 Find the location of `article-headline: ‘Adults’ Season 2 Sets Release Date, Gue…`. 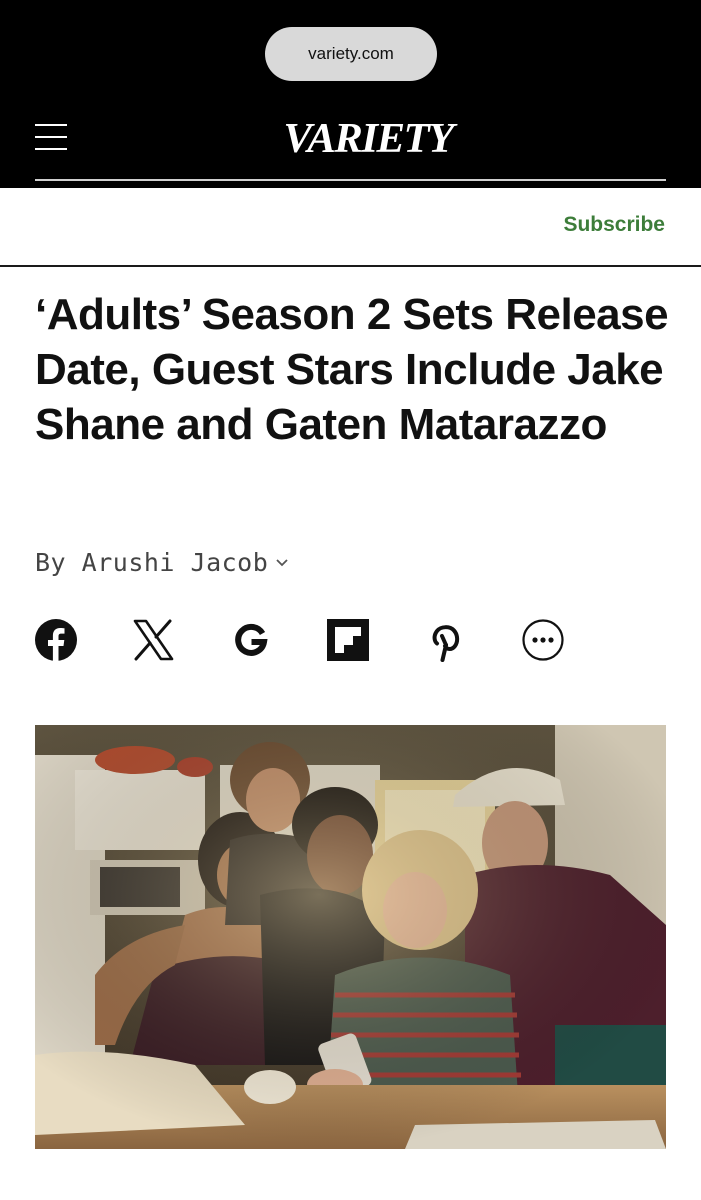

article-headline: ‘Adults’ Season 2 Sets Release Date, Gue… is located at coordinates (352, 369).